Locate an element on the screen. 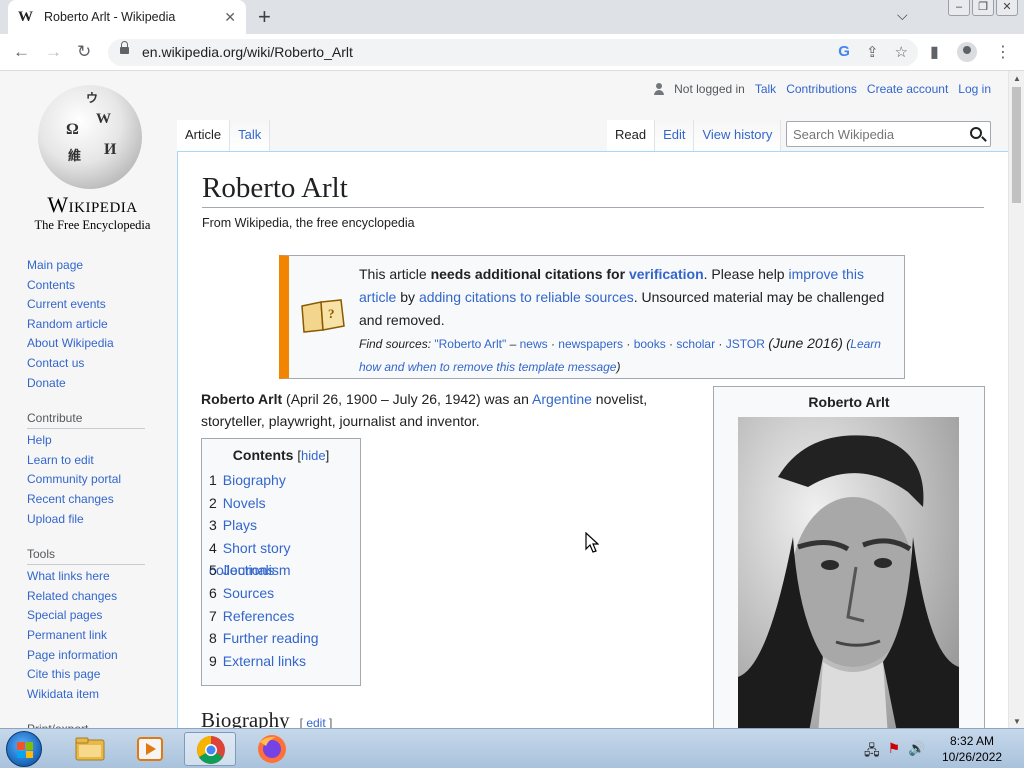 The image size is (1024, 768). news-link: news is located at coordinates (534, 344).